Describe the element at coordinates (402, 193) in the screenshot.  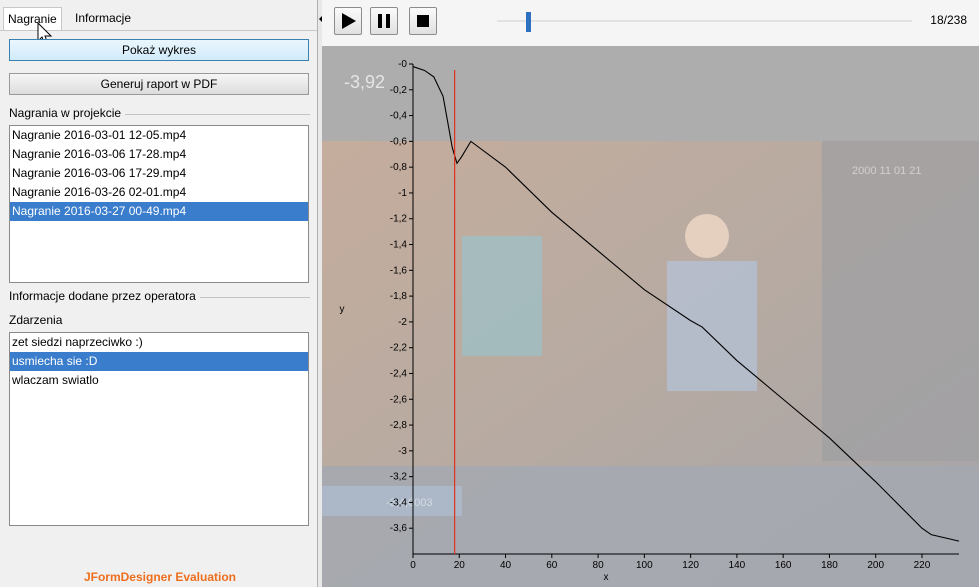
I see `y-tick-label: -1` at that location.